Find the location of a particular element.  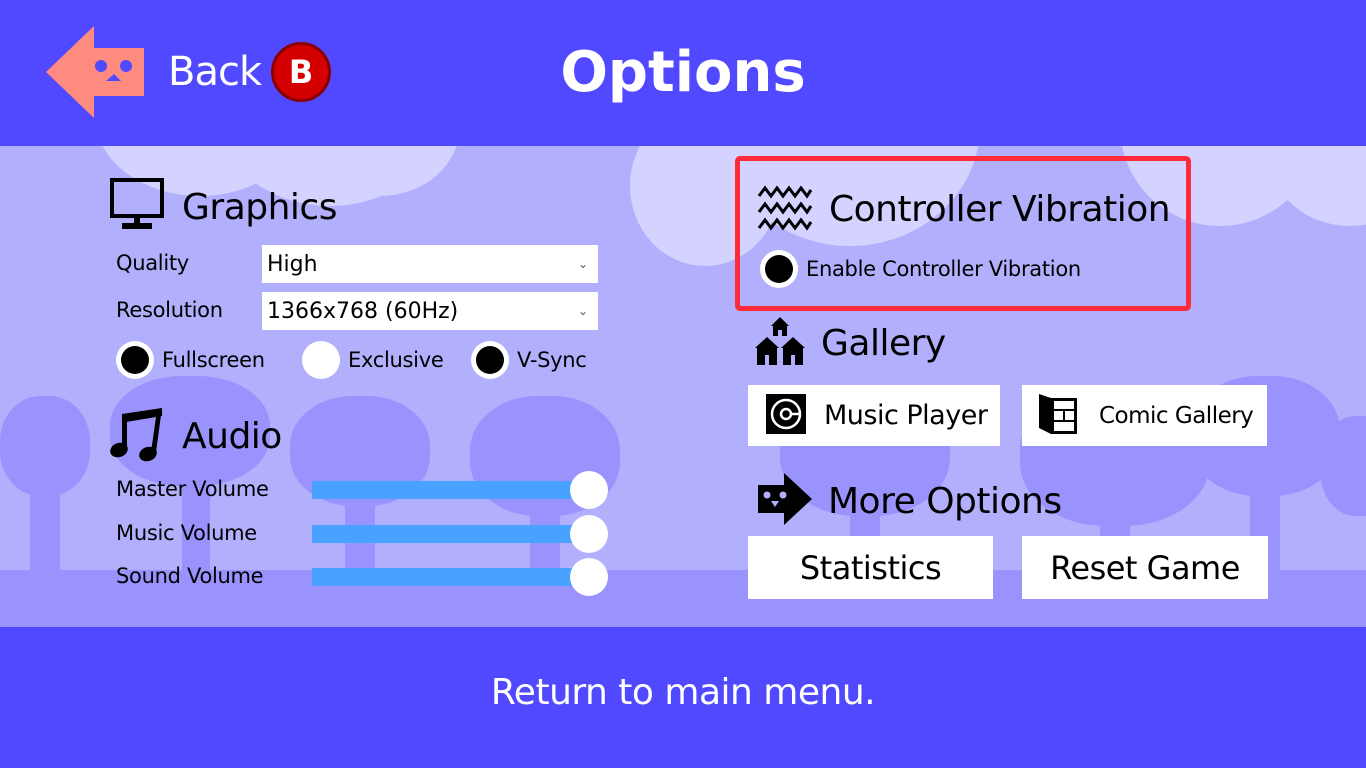

vibration-heading: Controller Vibration is located at coordinates (964, 209).